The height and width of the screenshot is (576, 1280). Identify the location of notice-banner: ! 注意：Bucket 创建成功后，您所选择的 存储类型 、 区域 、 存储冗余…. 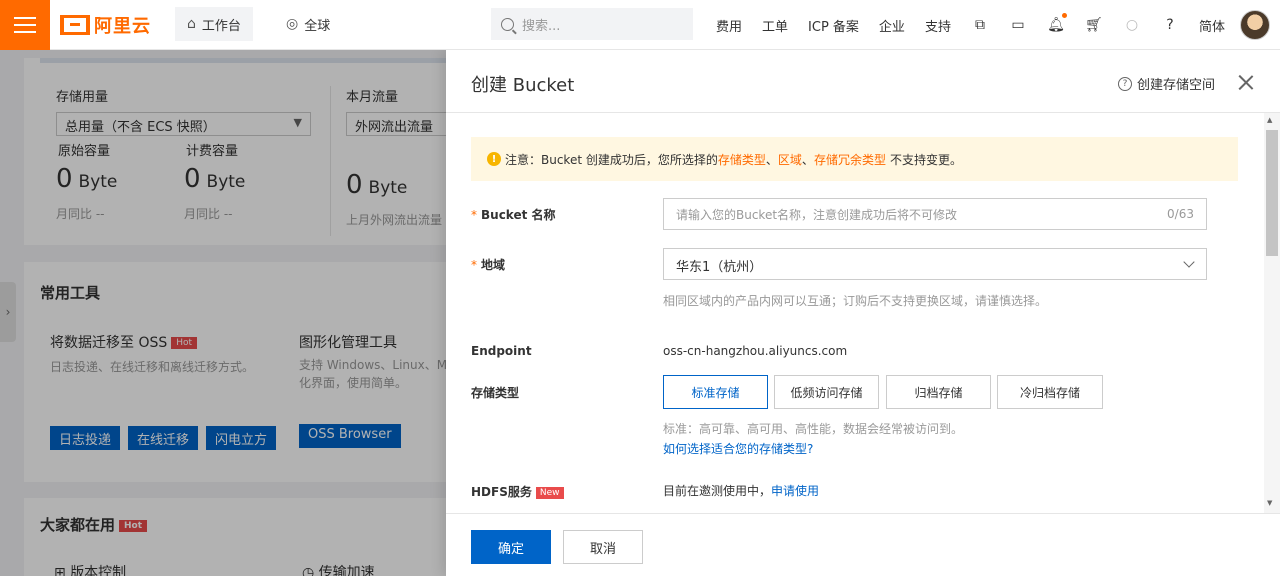
(854, 159).